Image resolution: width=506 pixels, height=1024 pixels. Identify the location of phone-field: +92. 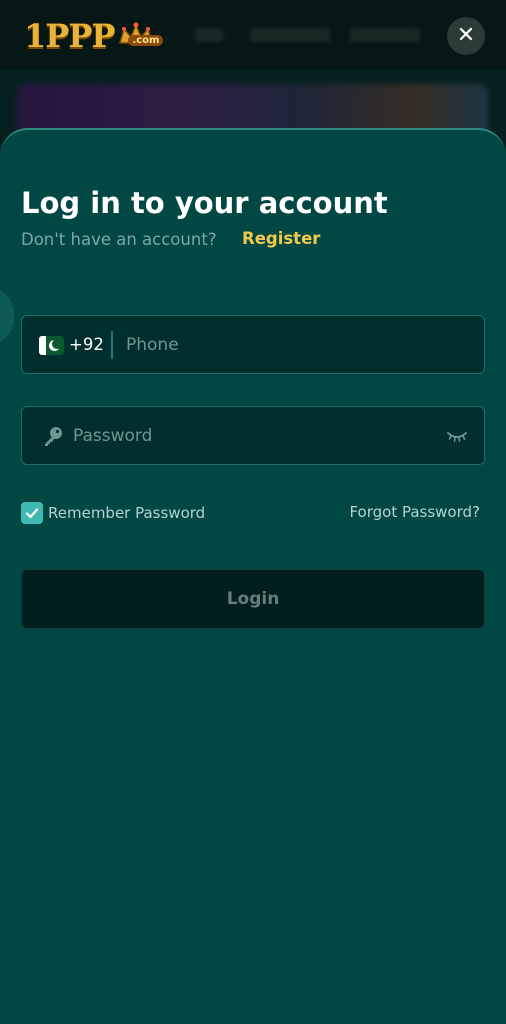
(253, 344).